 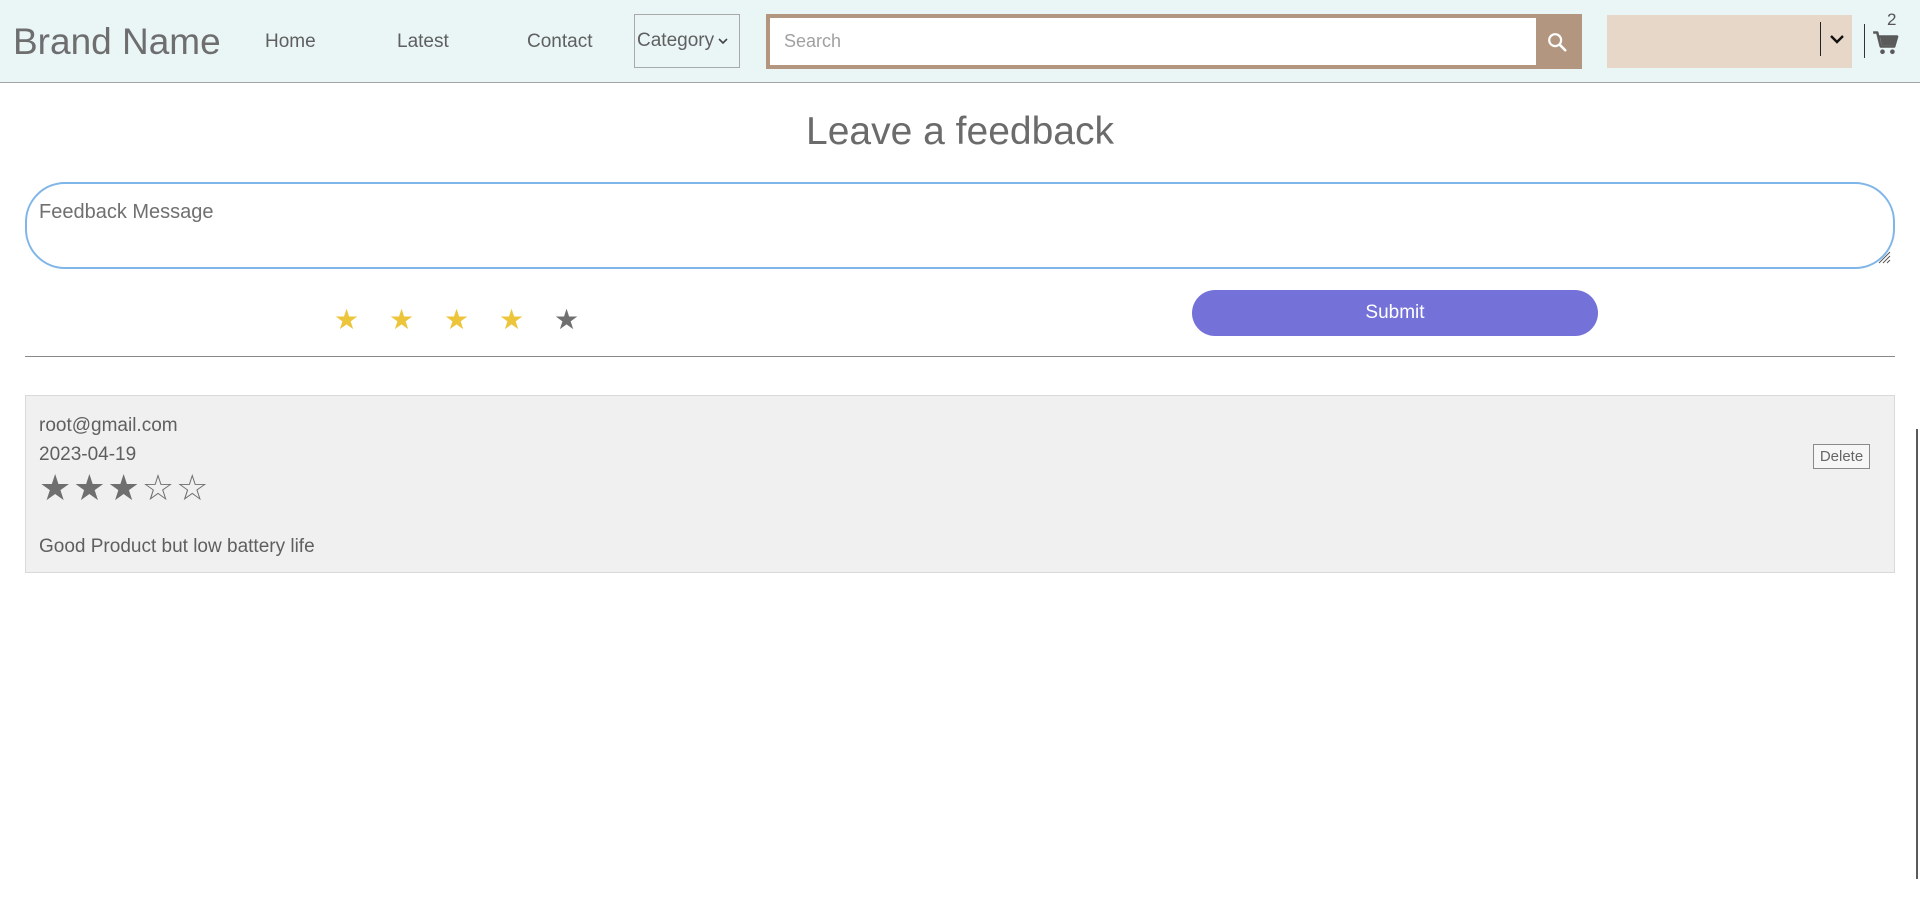 What do you see at coordinates (1892, 19) in the screenshot?
I see `cart-count-badge: 2` at bounding box center [1892, 19].